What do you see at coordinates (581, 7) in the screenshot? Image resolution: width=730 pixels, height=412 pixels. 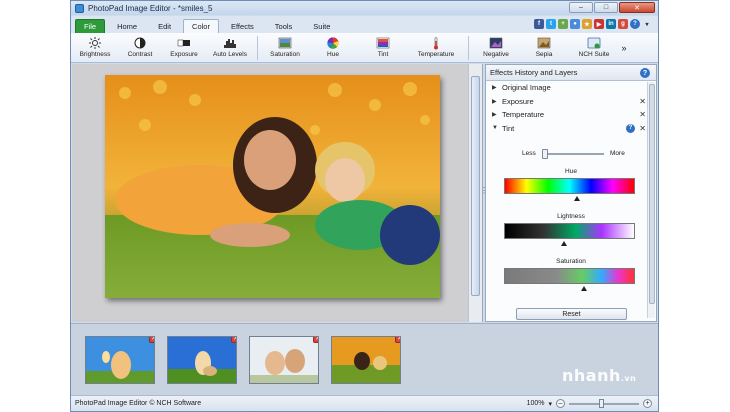 I see `minimize-button: –` at bounding box center [581, 7].